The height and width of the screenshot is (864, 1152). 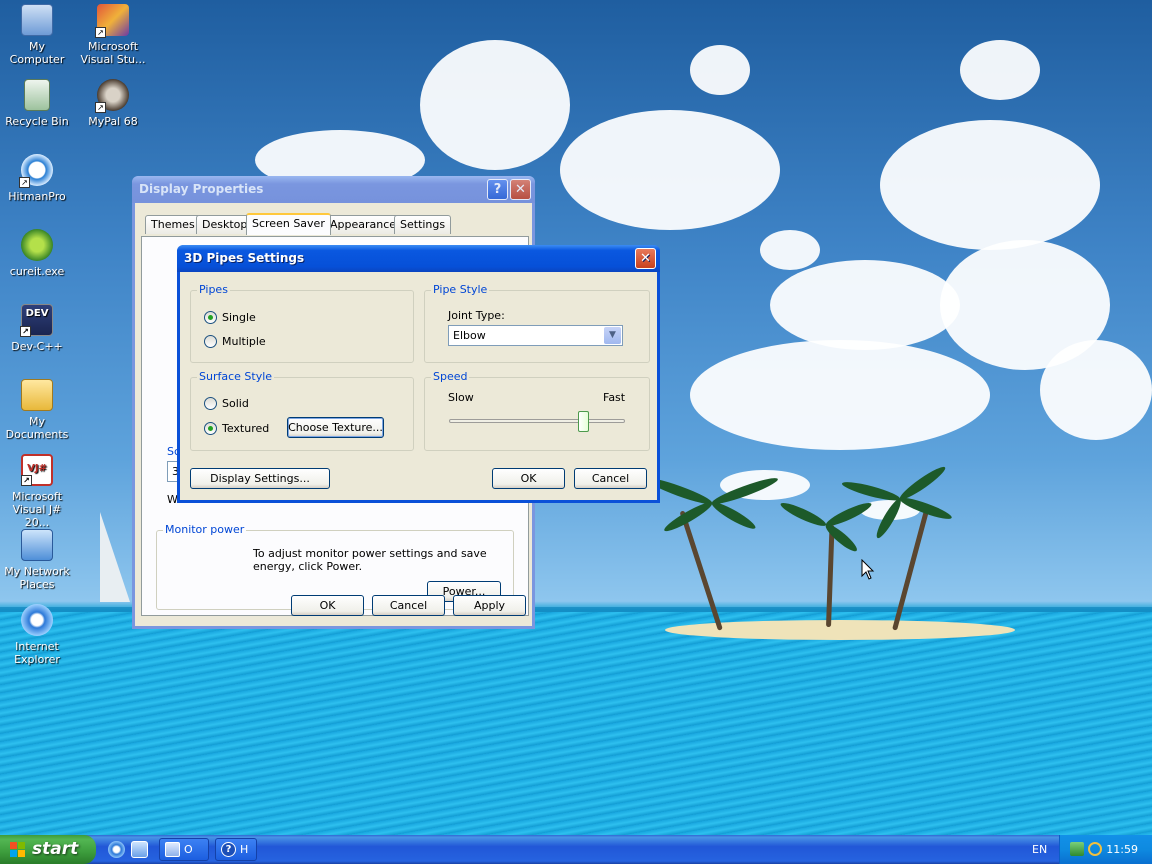 I want to click on radio-dot, so click(x=210, y=341).